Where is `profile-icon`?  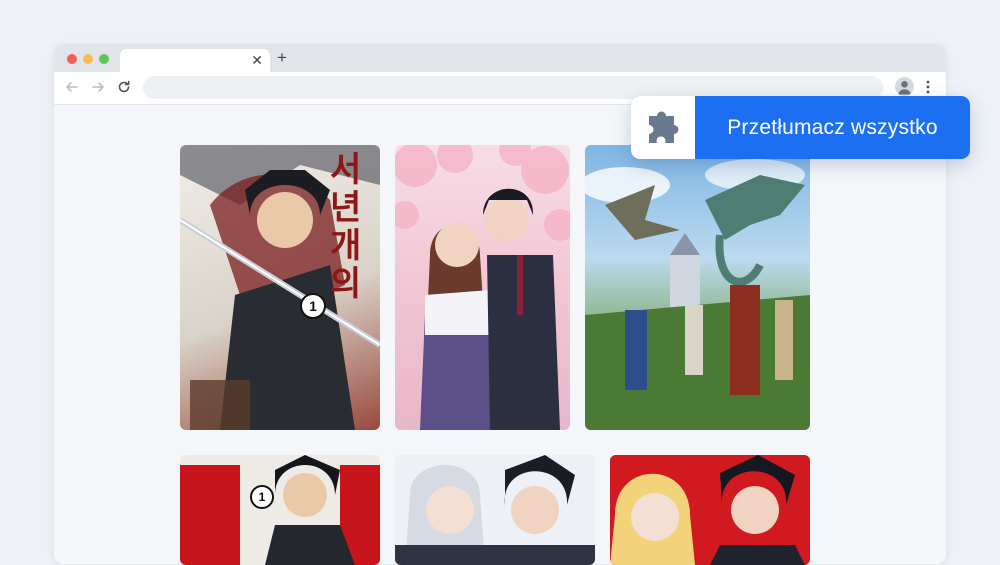 profile-icon is located at coordinates (904, 86).